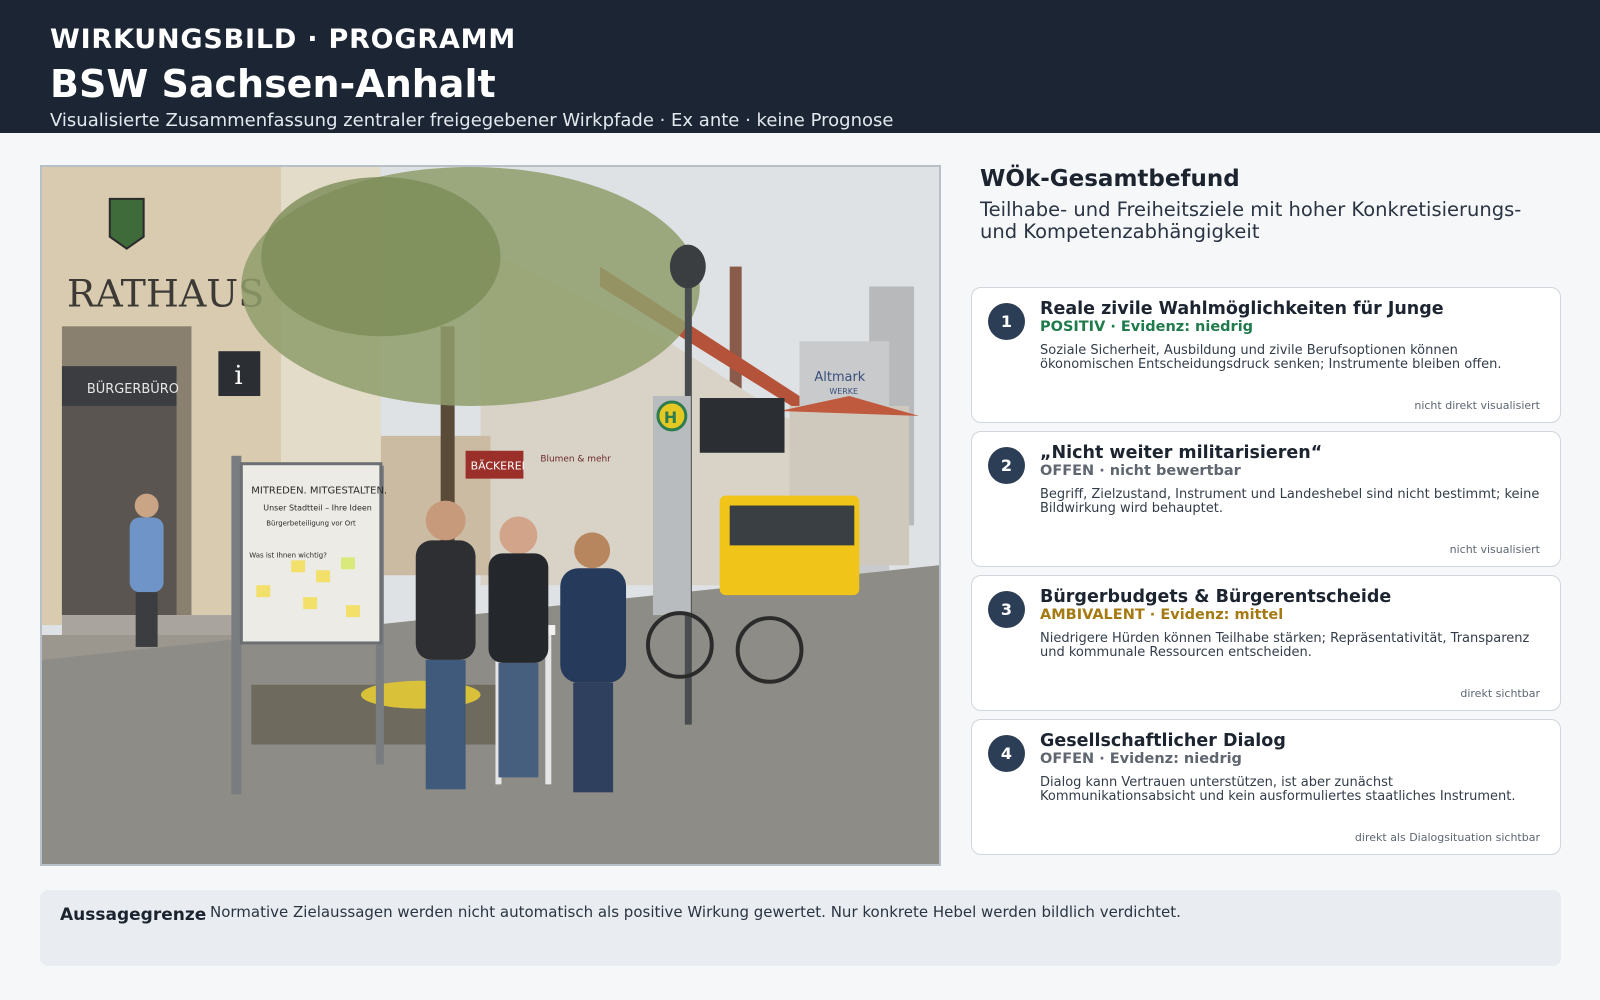 Image resolution: width=1600 pixels, height=1000 pixels. What do you see at coordinates (1141, 759) in the screenshot?
I see `card-status: OFFEN · Evidenz: niedrig` at bounding box center [1141, 759].